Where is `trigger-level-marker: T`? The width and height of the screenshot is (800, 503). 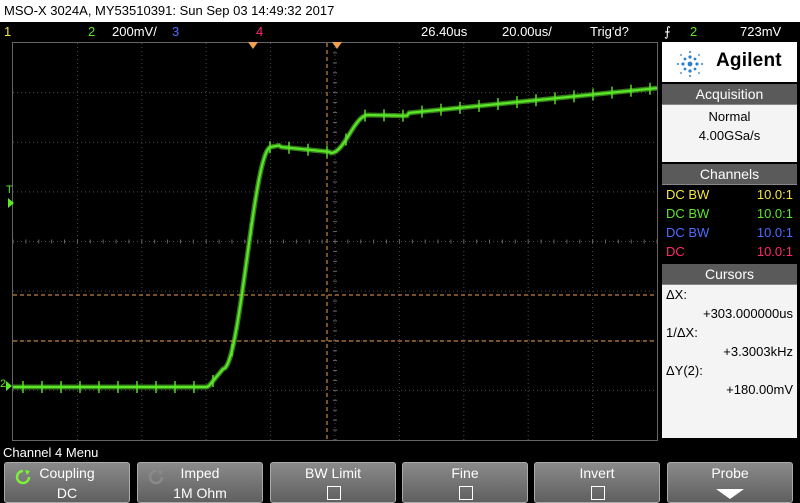
trigger-level-marker: T is located at coordinates (9, 190).